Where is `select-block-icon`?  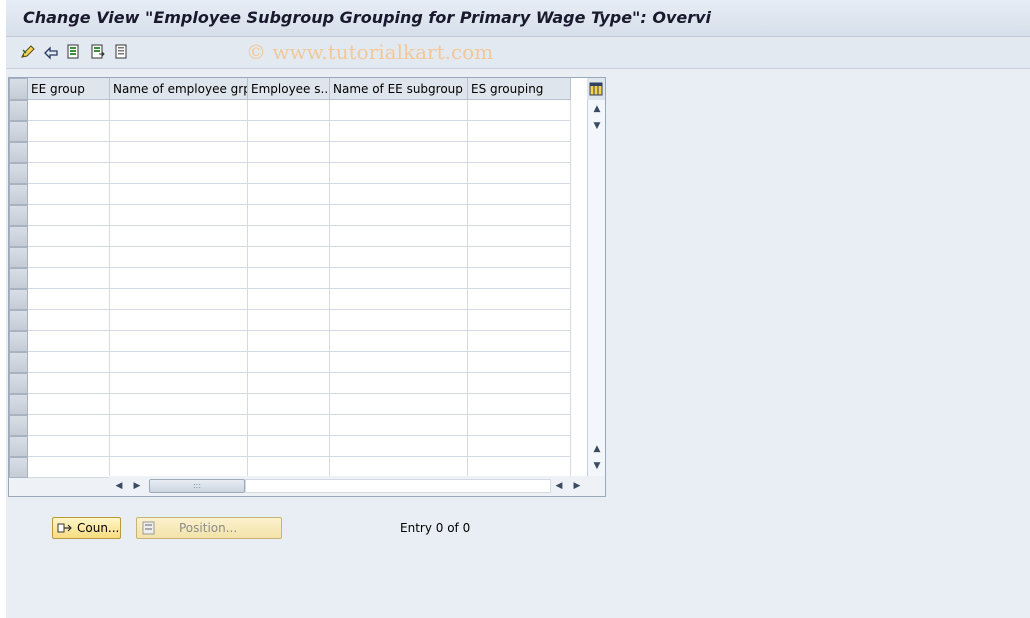
select-block-icon is located at coordinates (98, 52).